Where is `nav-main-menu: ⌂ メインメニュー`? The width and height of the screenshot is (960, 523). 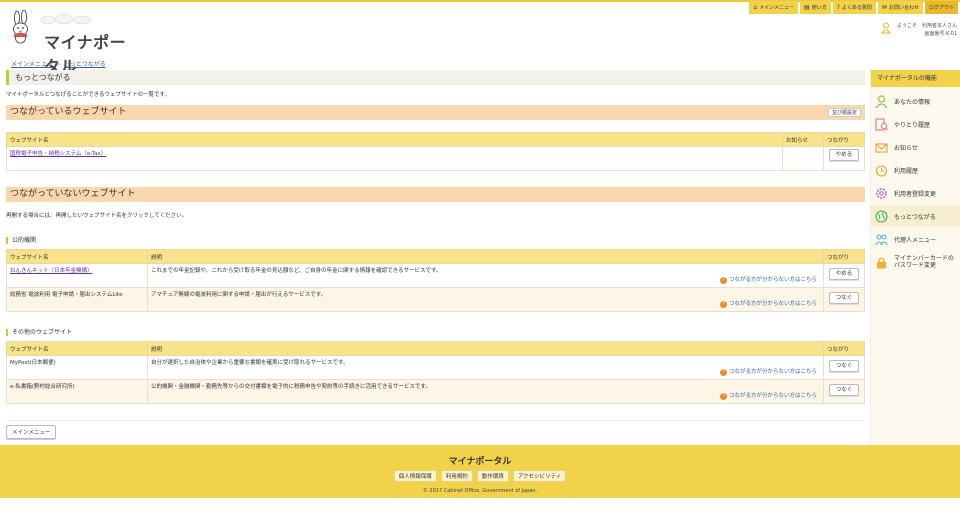 nav-main-menu: ⌂ メインメニュー is located at coordinates (774, 7).